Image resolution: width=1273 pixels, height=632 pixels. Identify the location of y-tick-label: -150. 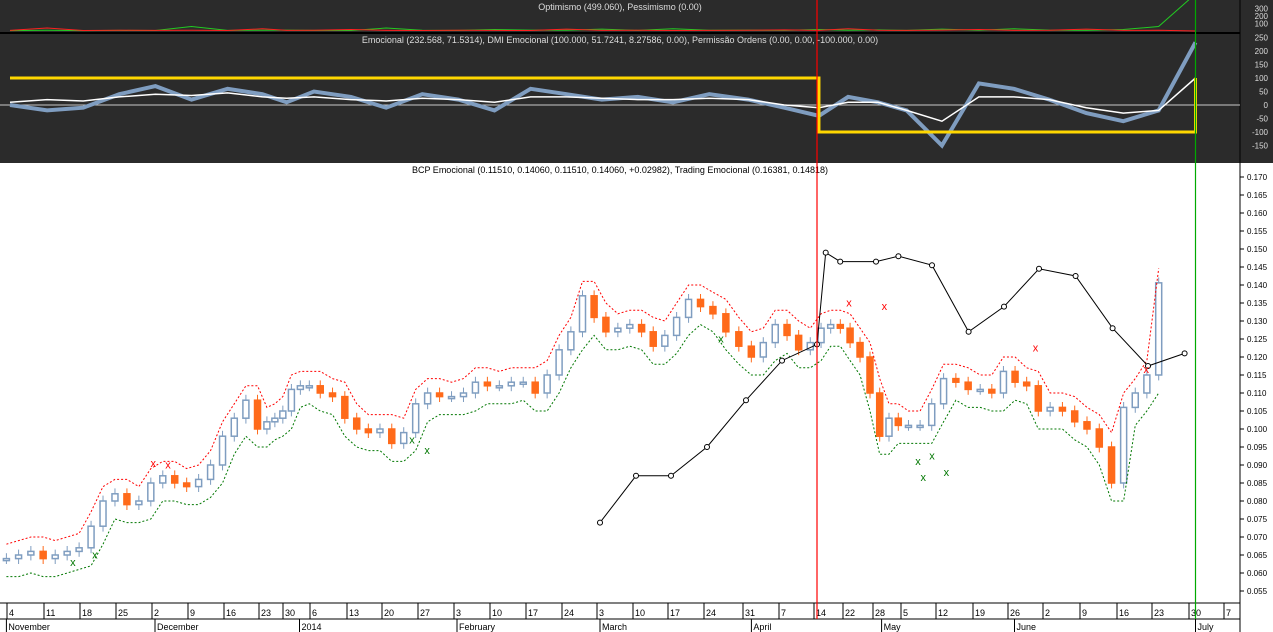
(1260, 146).